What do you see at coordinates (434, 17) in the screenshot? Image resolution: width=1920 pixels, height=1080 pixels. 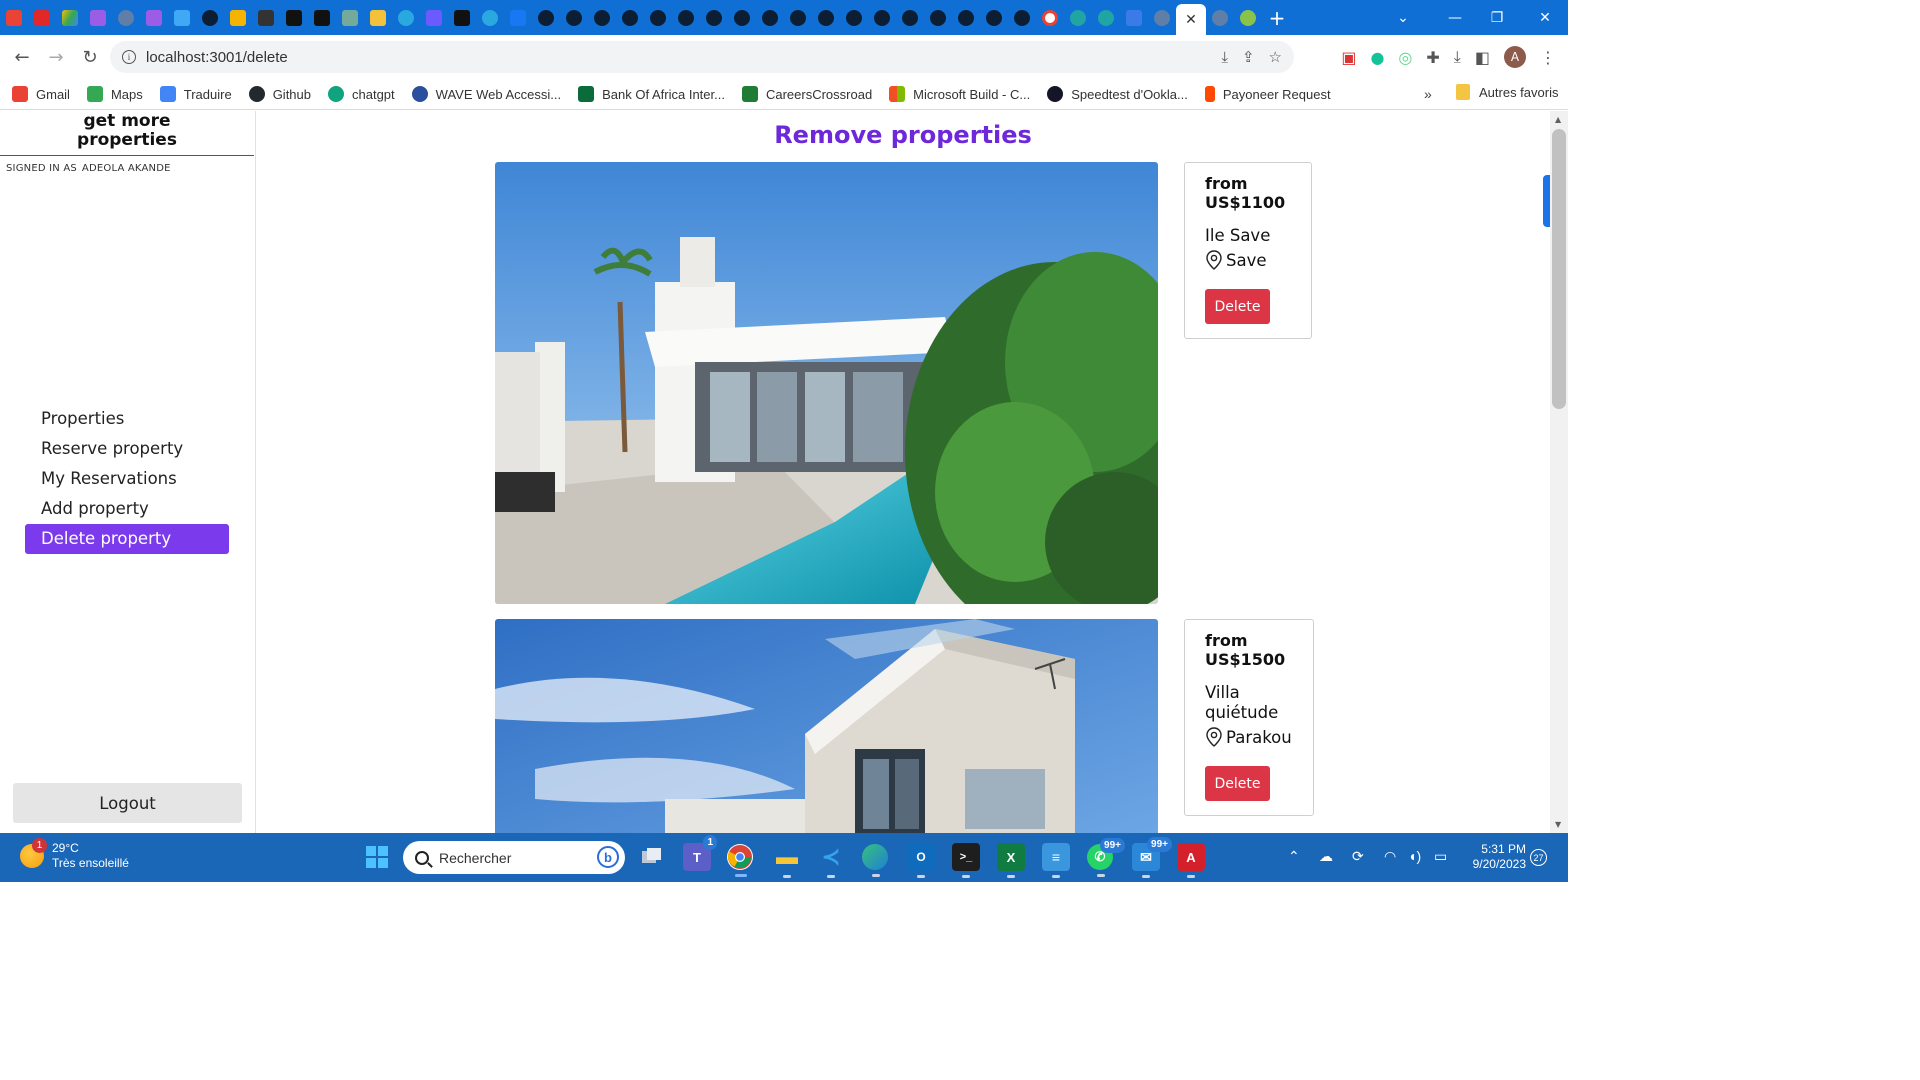 I see `tab-heart` at bounding box center [434, 17].